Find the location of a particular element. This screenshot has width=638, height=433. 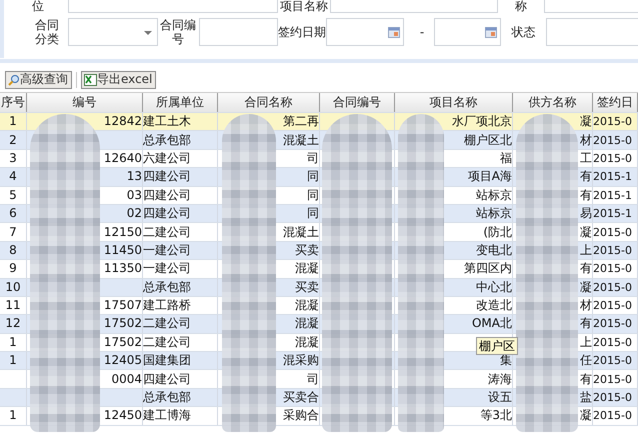

table-cell: 六建公司 is located at coordinates (167, 158).